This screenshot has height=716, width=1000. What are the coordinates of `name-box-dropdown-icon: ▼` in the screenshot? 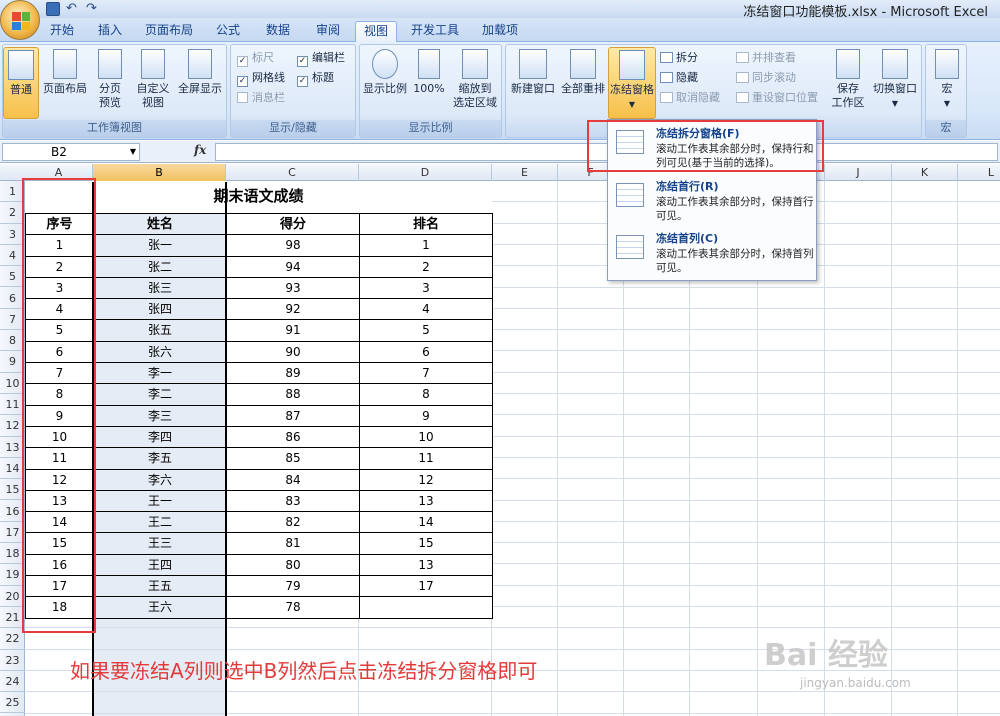 It's located at (133, 152).